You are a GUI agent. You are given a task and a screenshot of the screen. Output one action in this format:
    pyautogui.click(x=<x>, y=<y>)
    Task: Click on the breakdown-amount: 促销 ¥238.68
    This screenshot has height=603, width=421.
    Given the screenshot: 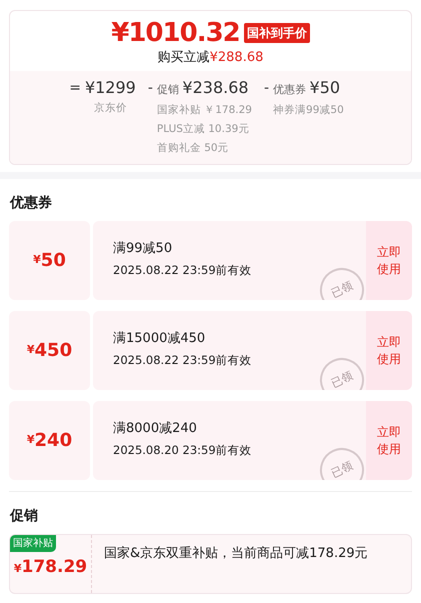 What is the action you would take?
    pyautogui.click(x=203, y=88)
    